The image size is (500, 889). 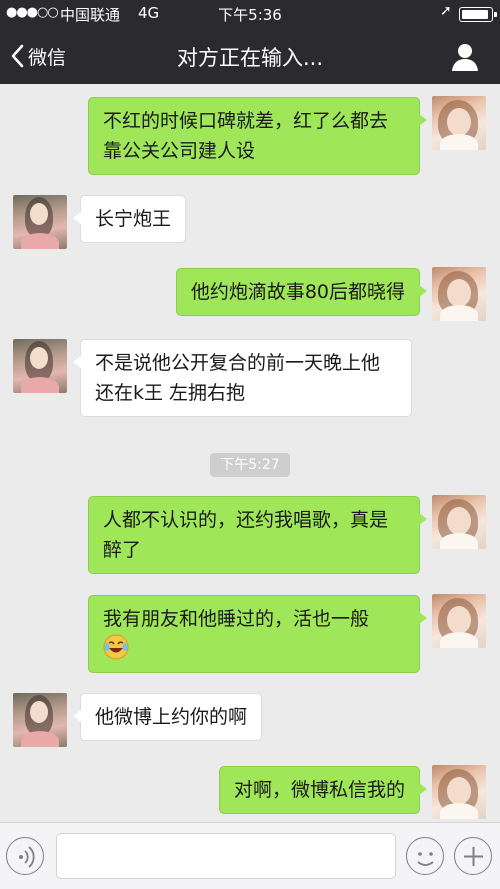 I want to click on voice-input-button, so click(x=25, y=856).